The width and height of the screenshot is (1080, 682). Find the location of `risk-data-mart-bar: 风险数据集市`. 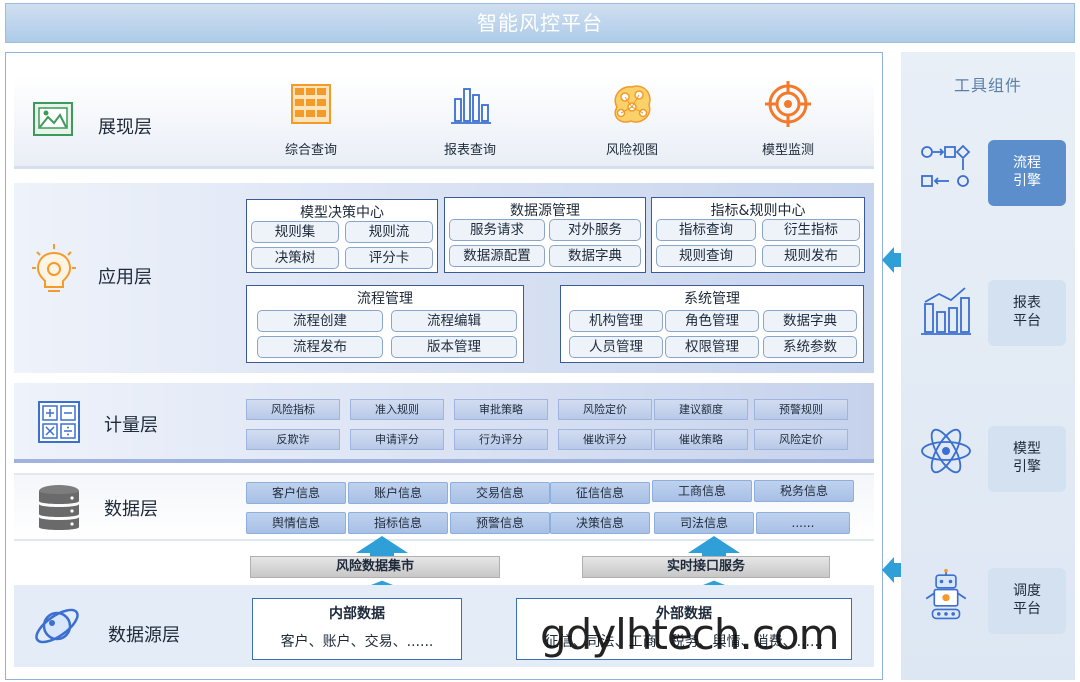

risk-data-mart-bar: 风险数据集市 is located at coordinates (375, 567).